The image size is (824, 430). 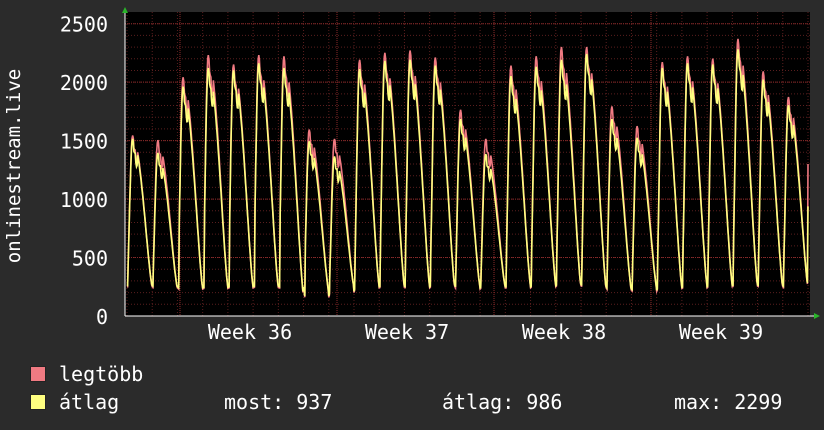 I want to click on legend-item-atlag: átlag, so click(x=75, y=402).